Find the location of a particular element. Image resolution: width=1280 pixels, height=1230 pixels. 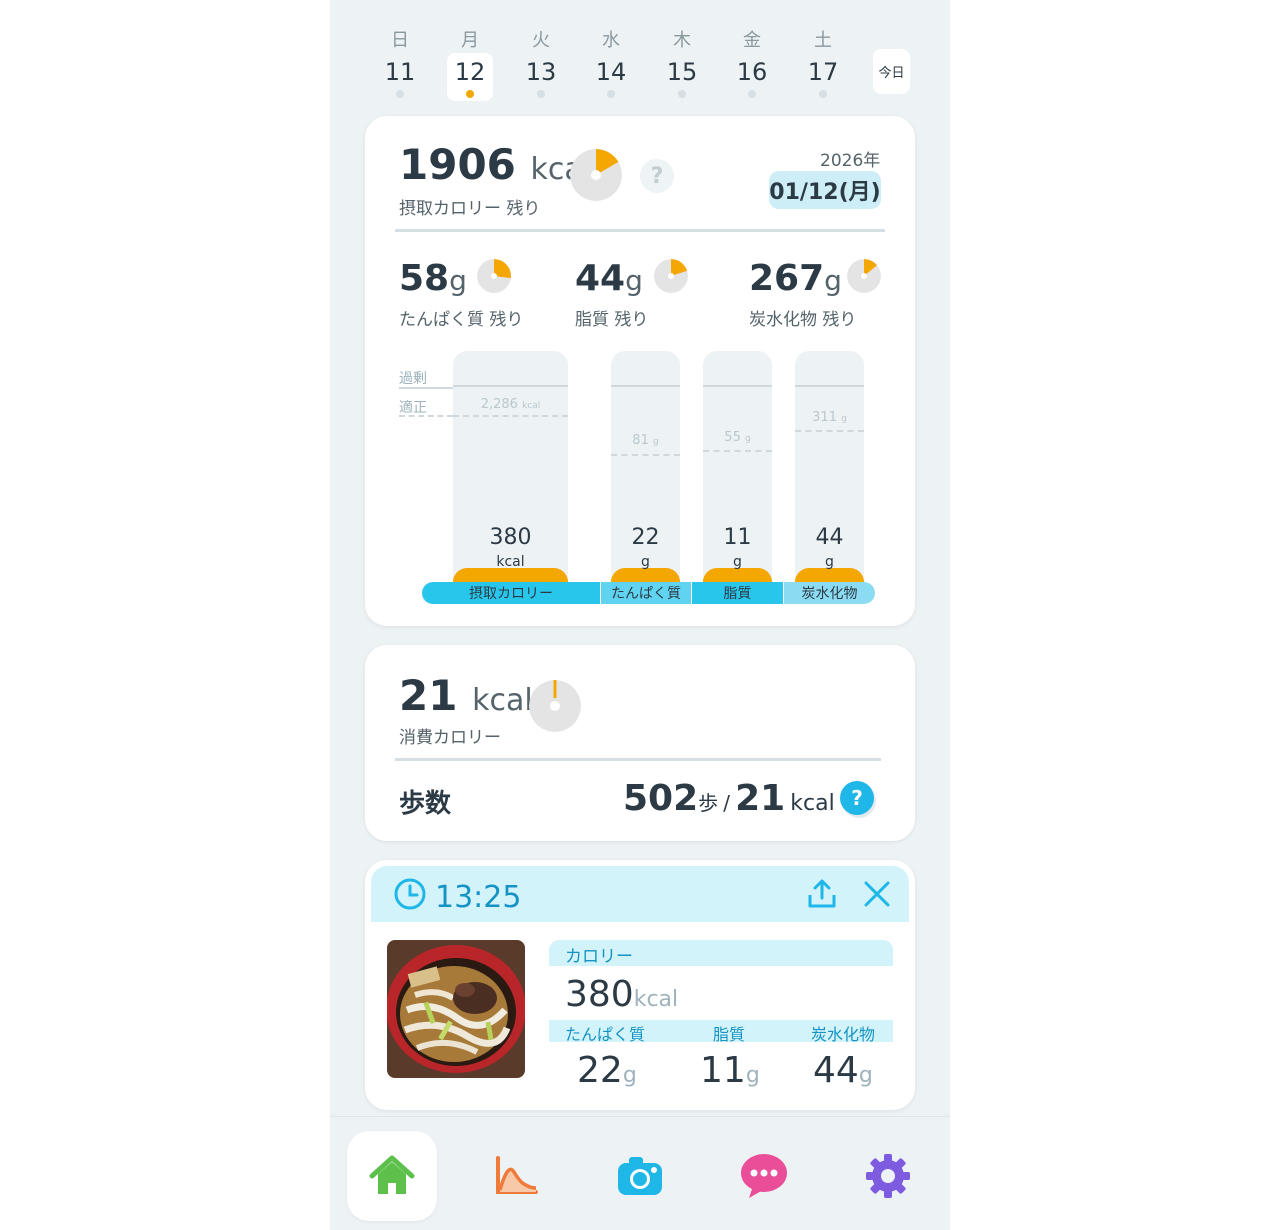

meal-photo is located at coordinates (456, 1009).